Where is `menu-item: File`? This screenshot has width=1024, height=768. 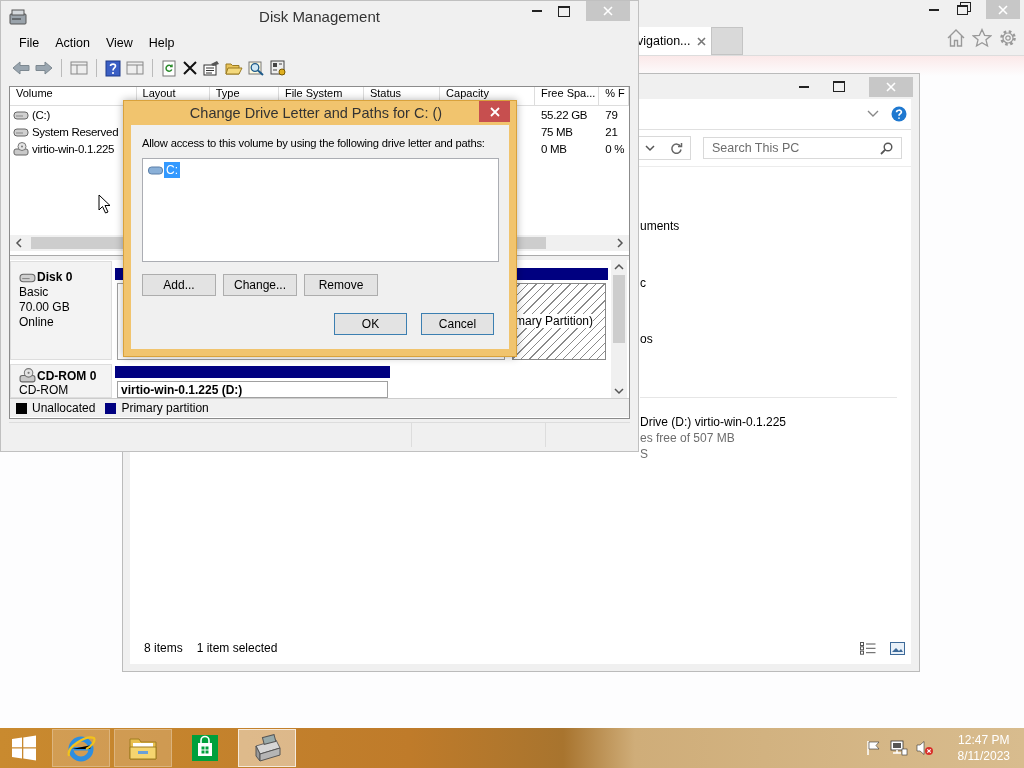 menu-item: File is located at coordinates (29, 43).